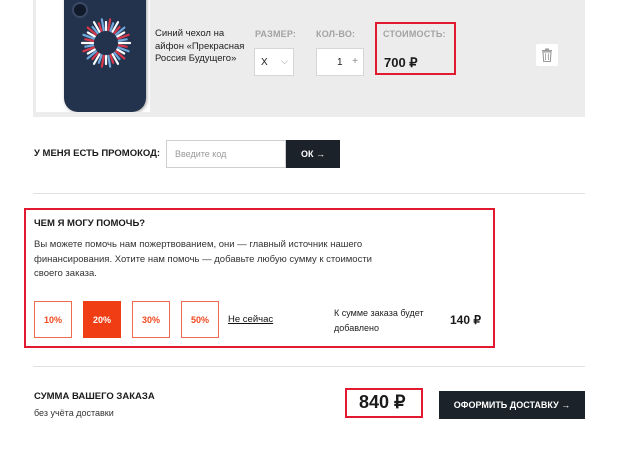 The width and height of the screenshot is (620, 457). I want to click on order-total-subtitle: без учёта доставки, so click(74, 413).